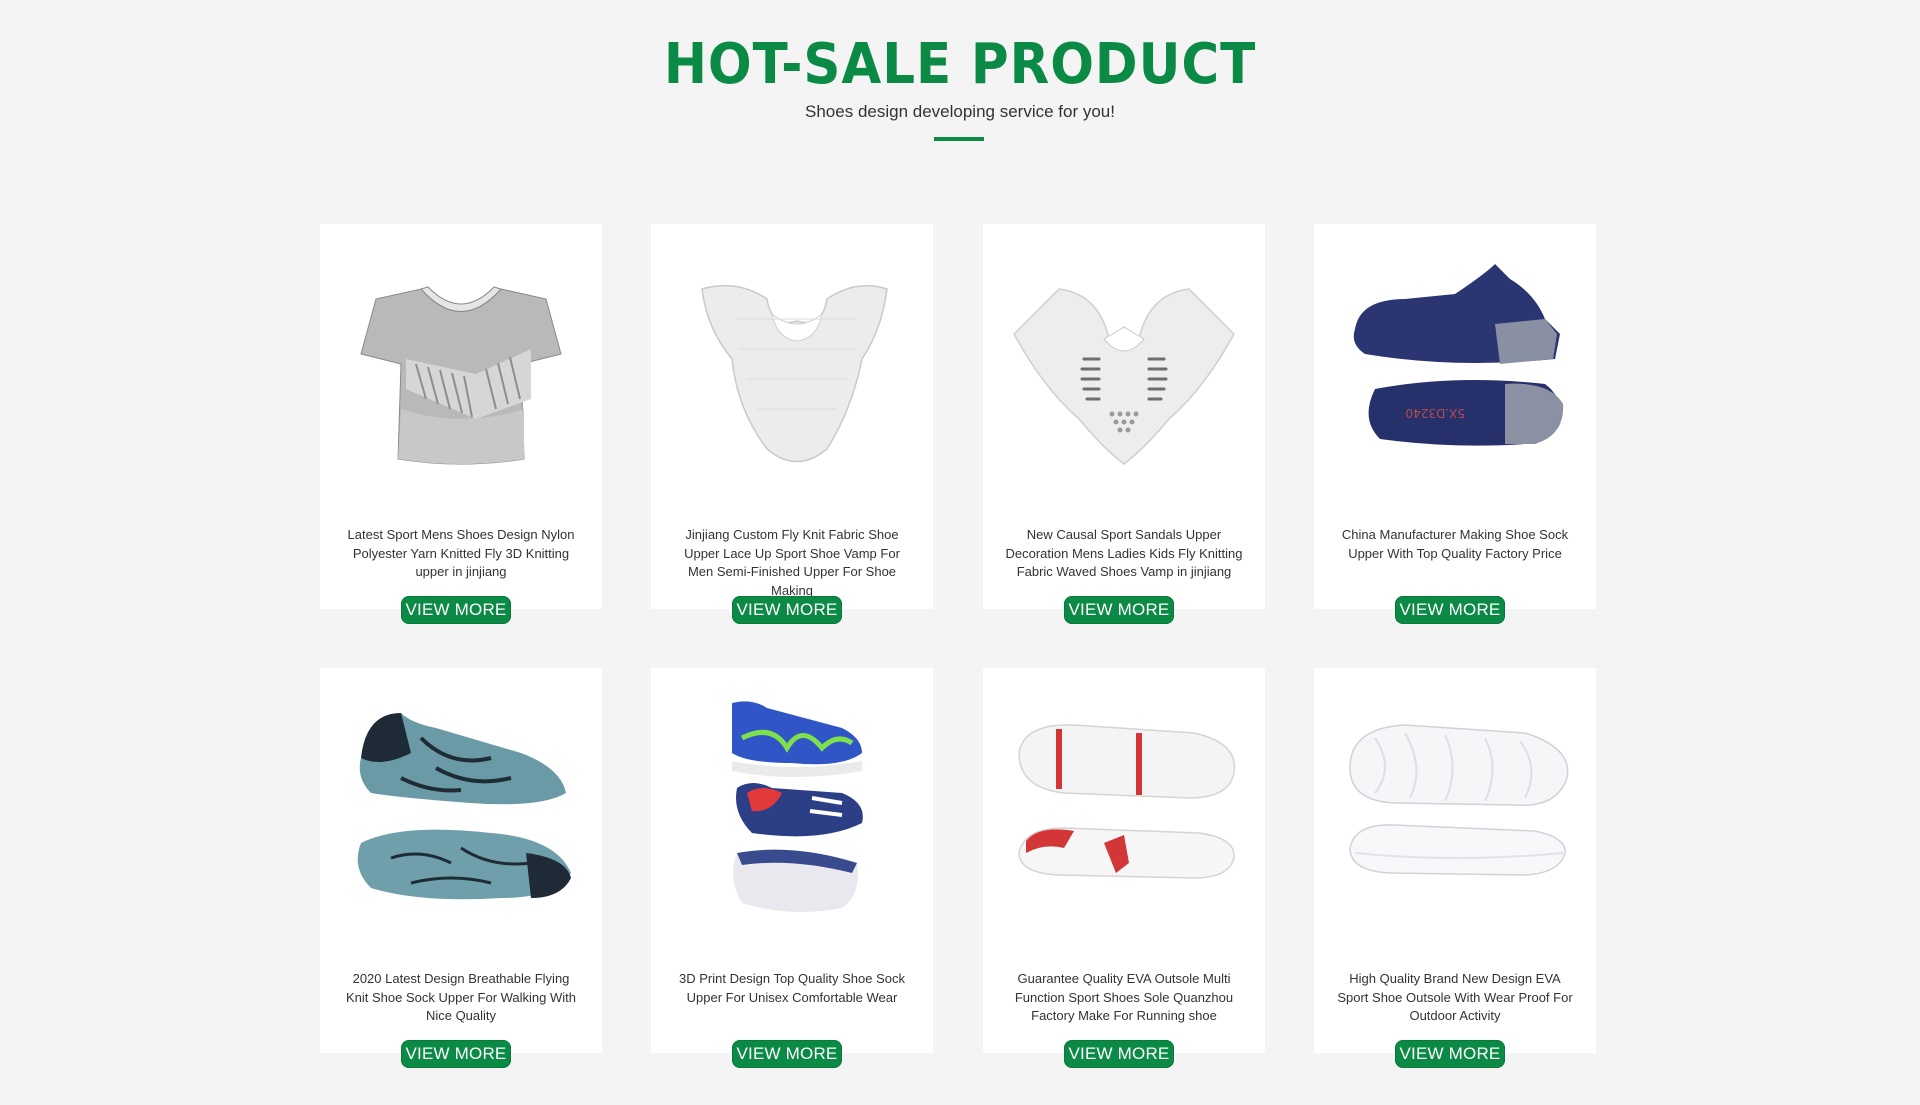 Image resolution: width=1920 pixels, height=1105 pixels. Describe the element at coordinates (1124, 376) in the screenshot. I see `white-wave-vamp-image` at that location.